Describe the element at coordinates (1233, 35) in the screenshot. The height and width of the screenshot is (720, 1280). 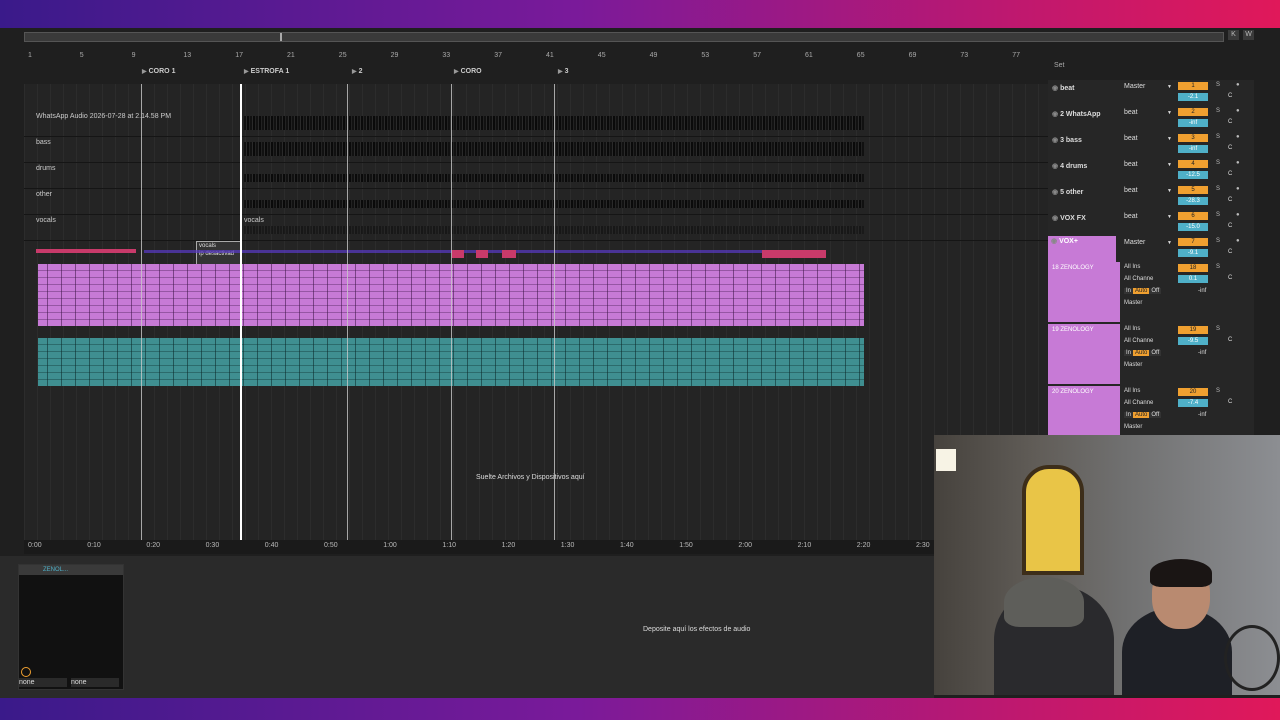
I see `overview-k-button: K` at that location.